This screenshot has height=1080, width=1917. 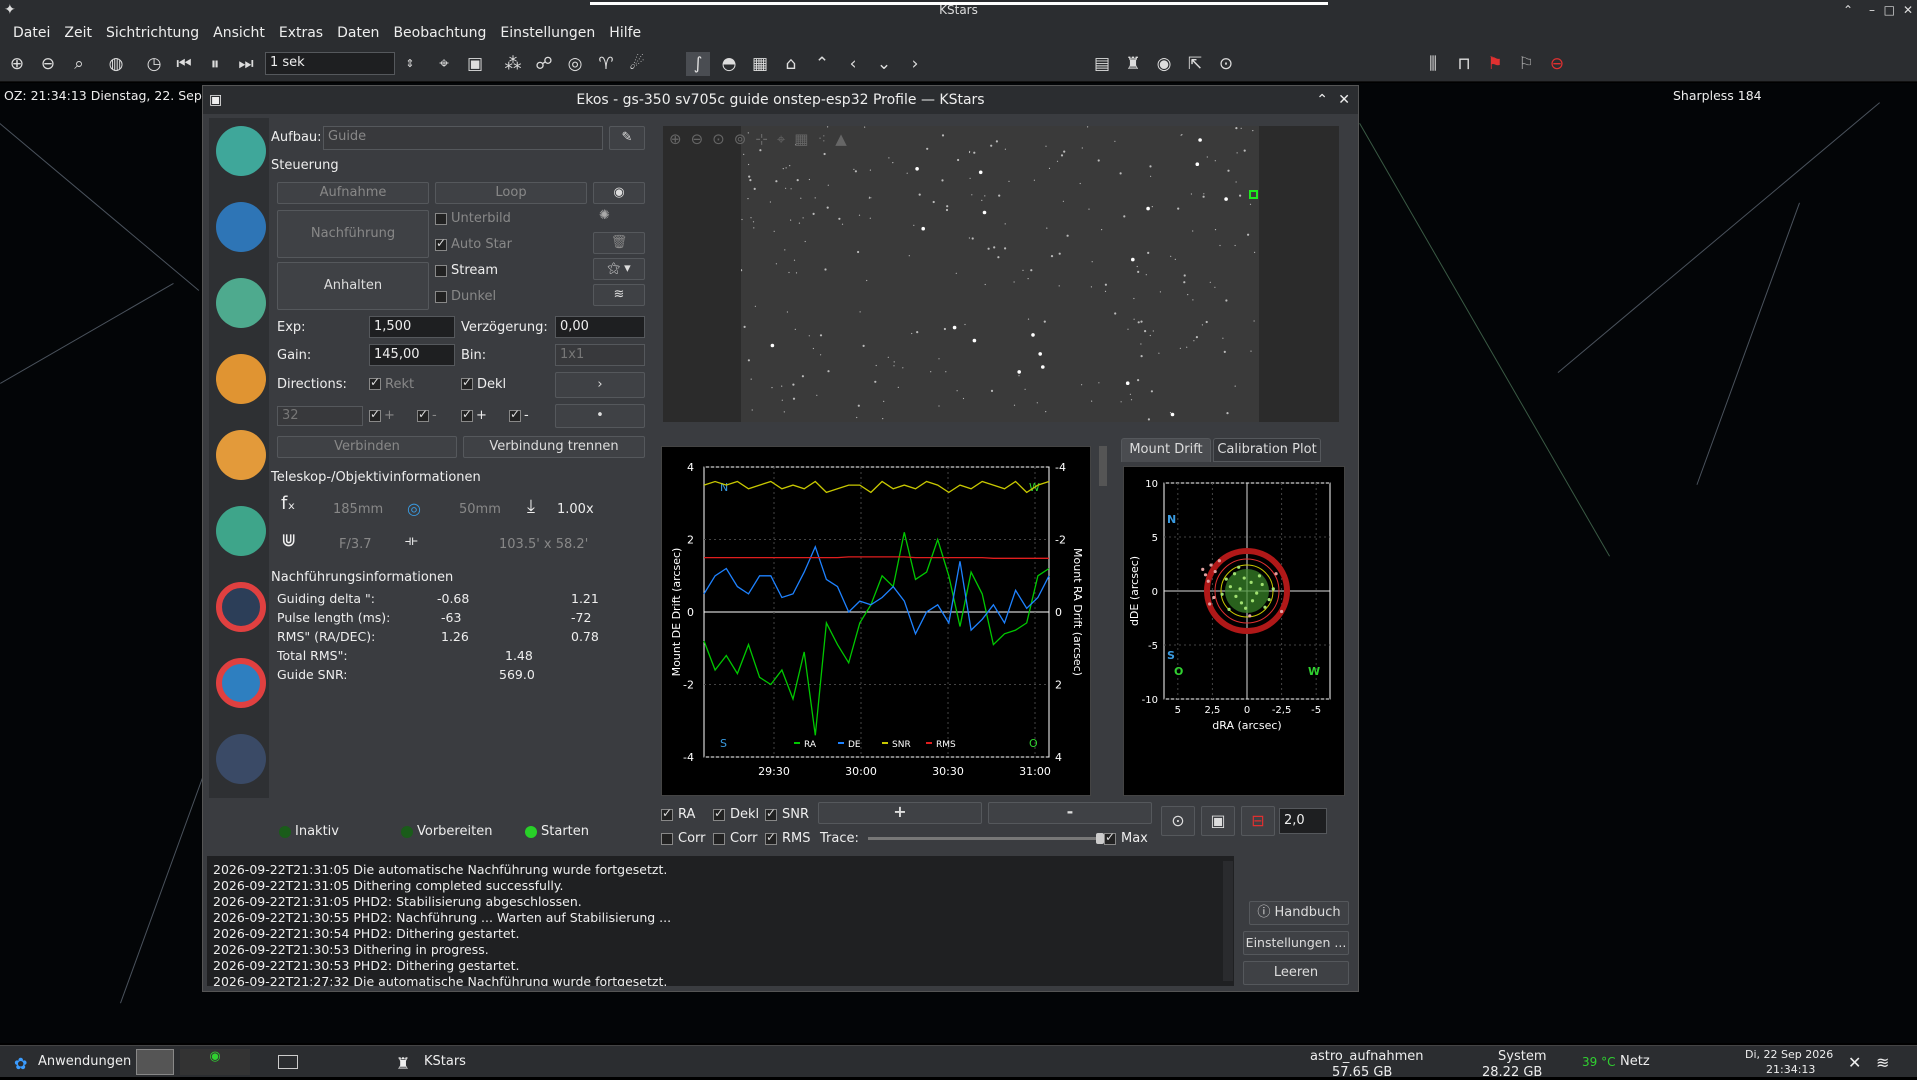 I want to click on tab-calibration-plot: Calibration Plot, so click(x=1267, y=450).